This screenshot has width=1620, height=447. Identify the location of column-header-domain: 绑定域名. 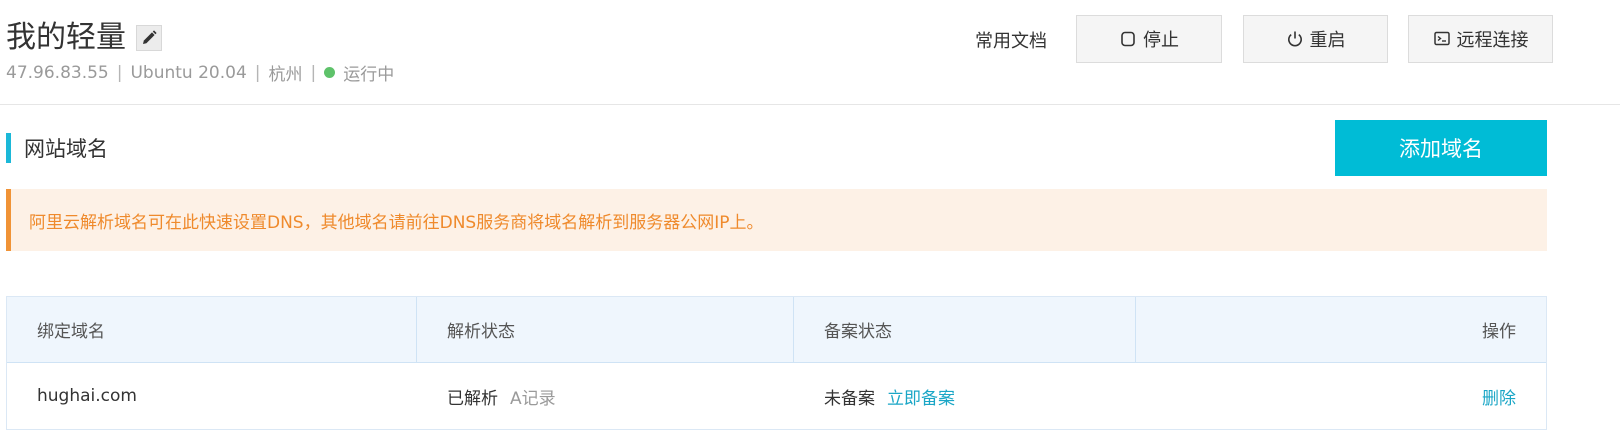
(212, 329).